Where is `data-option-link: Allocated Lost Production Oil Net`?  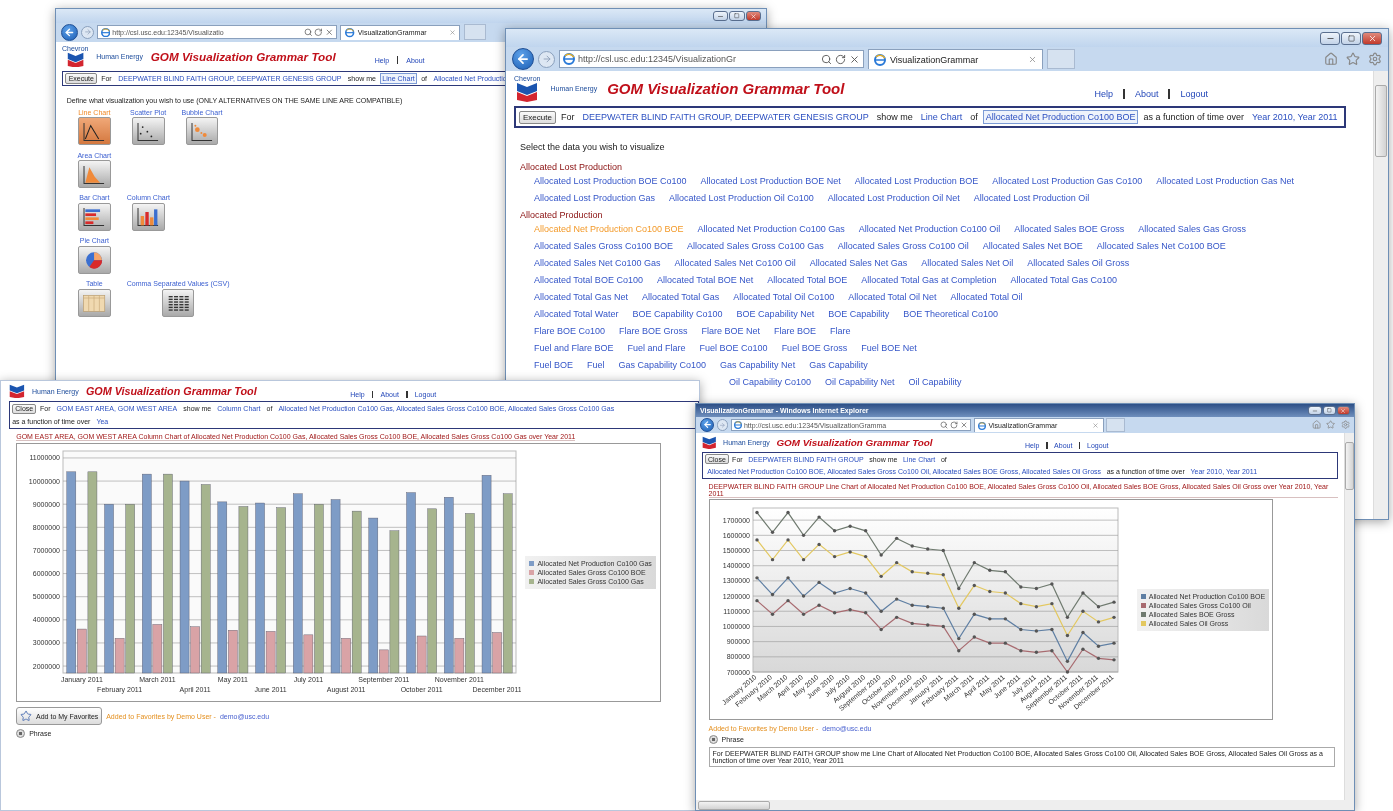
data-option-link: Allocated Lost Production Oil Net is located at coordinates (893, 197).